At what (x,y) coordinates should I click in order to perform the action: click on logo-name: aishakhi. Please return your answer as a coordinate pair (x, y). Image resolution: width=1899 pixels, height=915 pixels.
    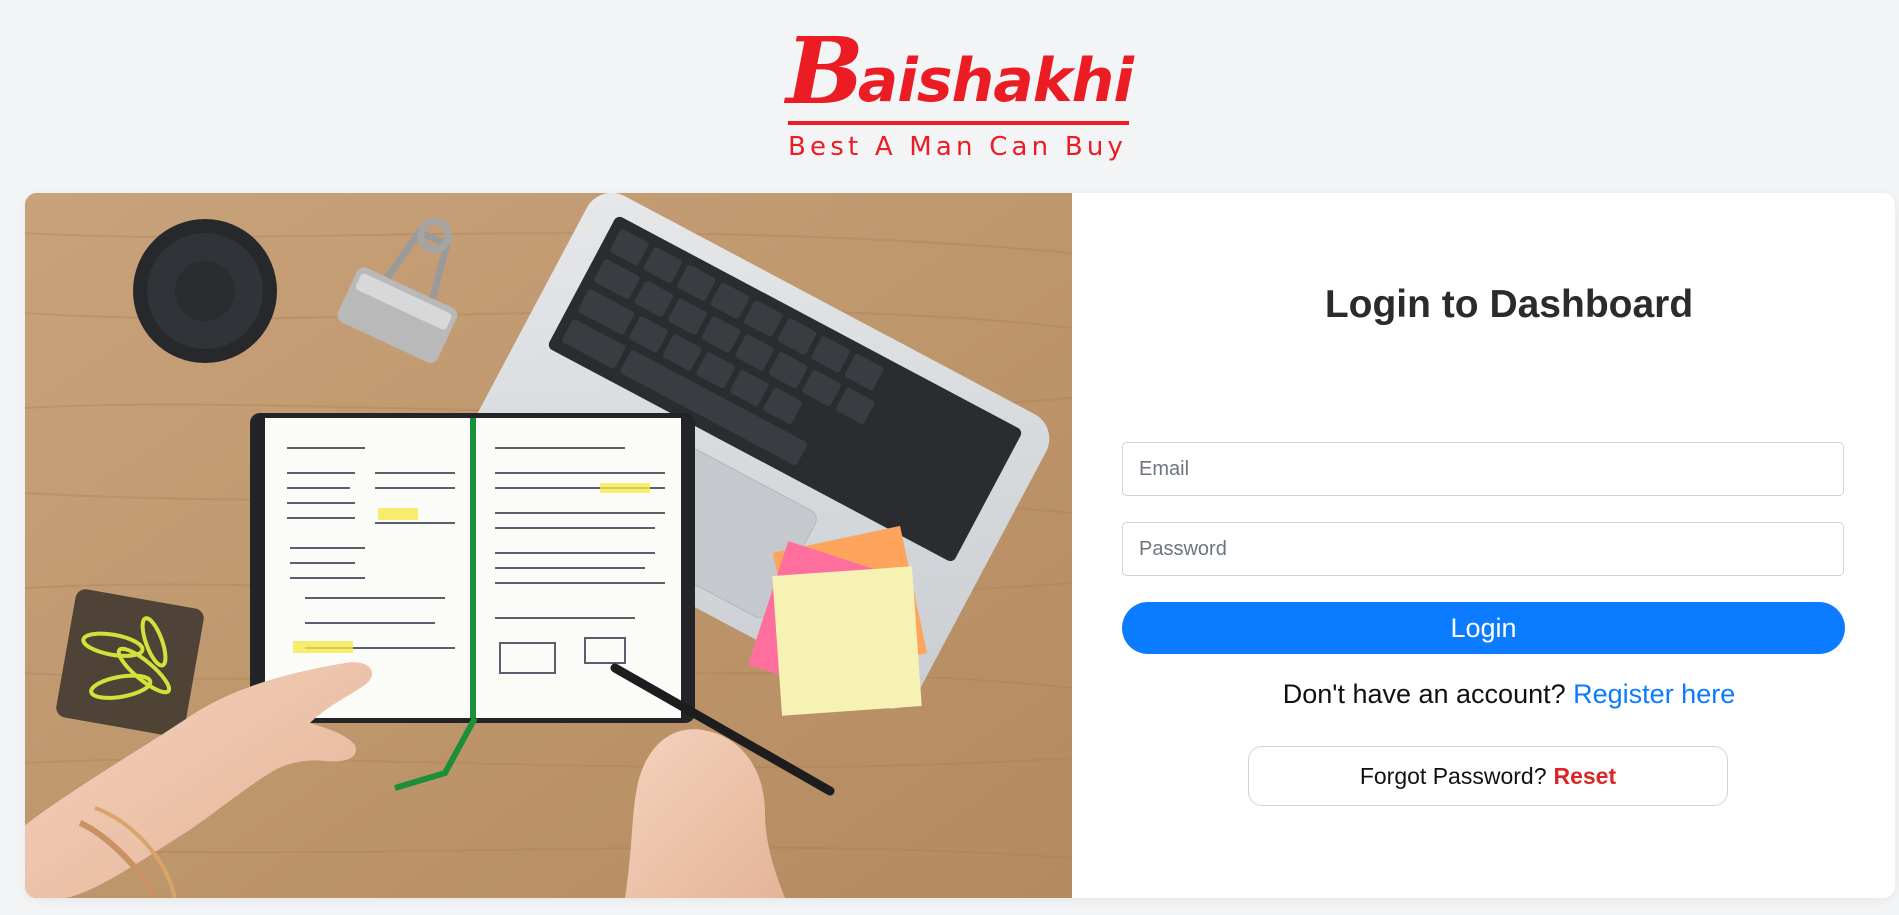
    Looking at the image, I should click on (995, 81).